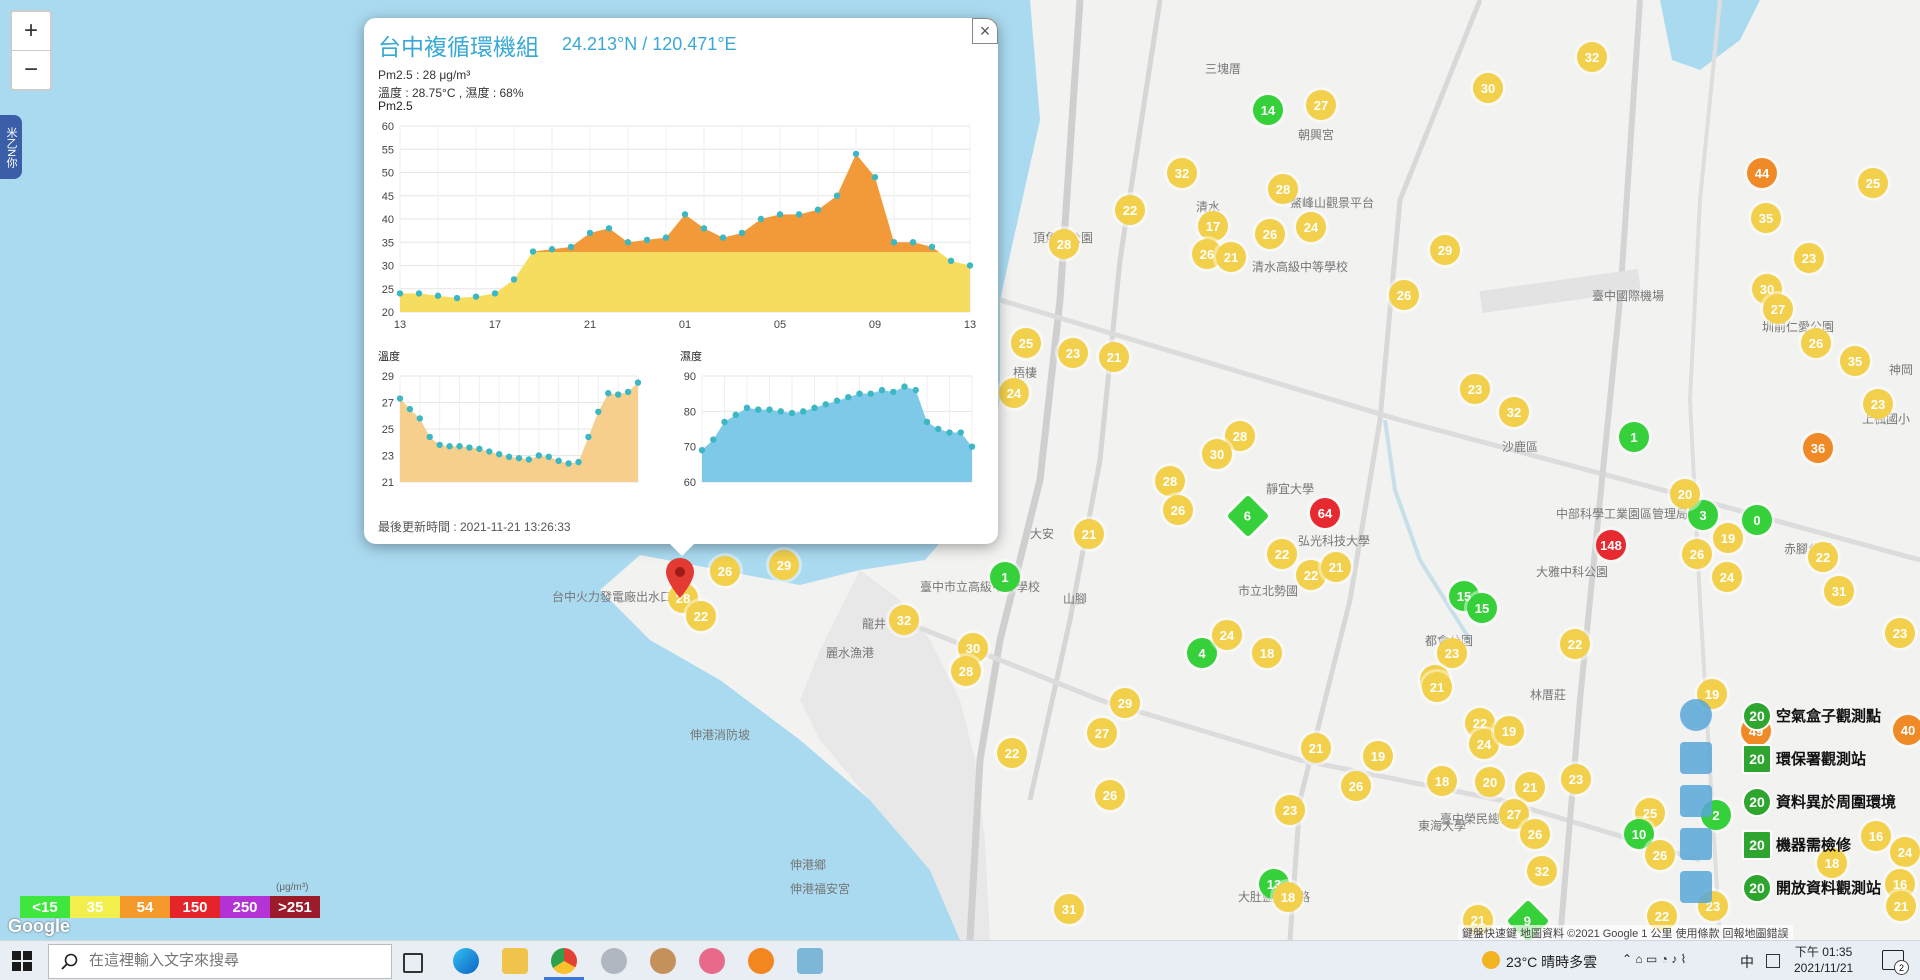 This screenshot has height=980, width=1920. Describe the element at coordinates (614, 961) in the screenshot. I see `compass-app-icon` at that location.